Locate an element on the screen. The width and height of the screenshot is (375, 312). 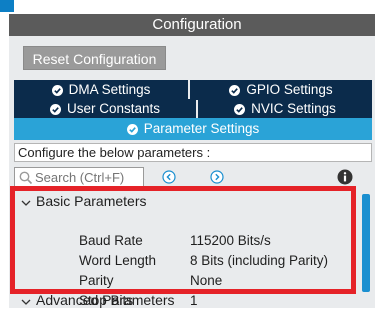
advanced-parameters-header: Advanced Parameters is located at coordinates (97, 300).